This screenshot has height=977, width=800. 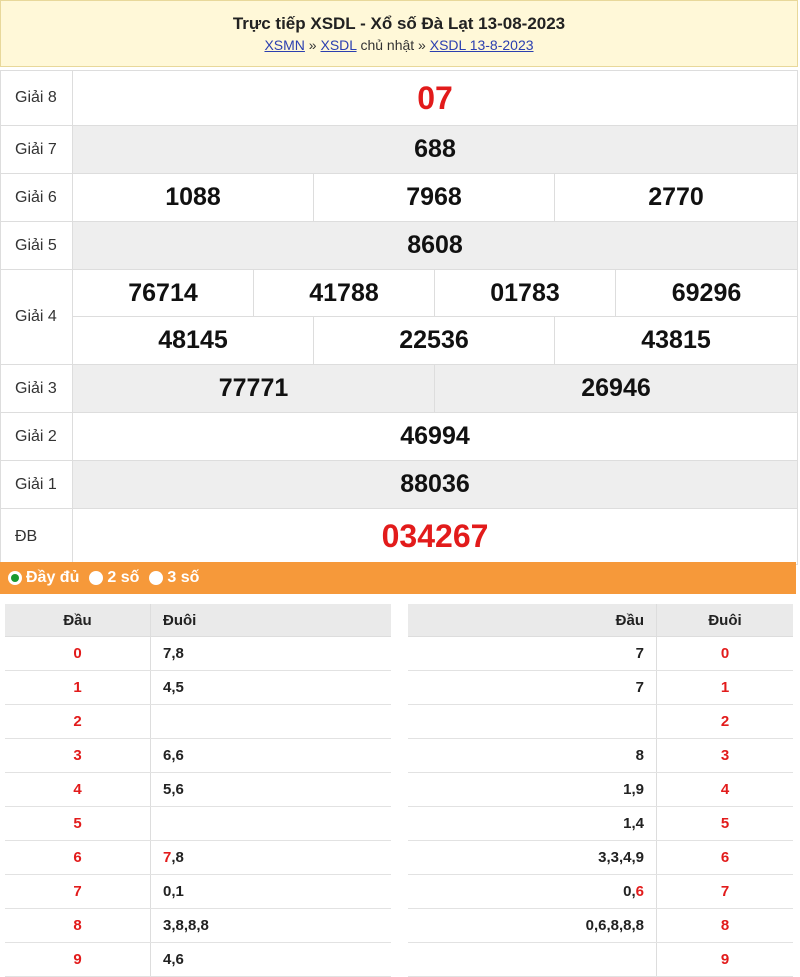 I want to click on table-row: 0,6,8,8,8 8, so click(x=600, y=925).